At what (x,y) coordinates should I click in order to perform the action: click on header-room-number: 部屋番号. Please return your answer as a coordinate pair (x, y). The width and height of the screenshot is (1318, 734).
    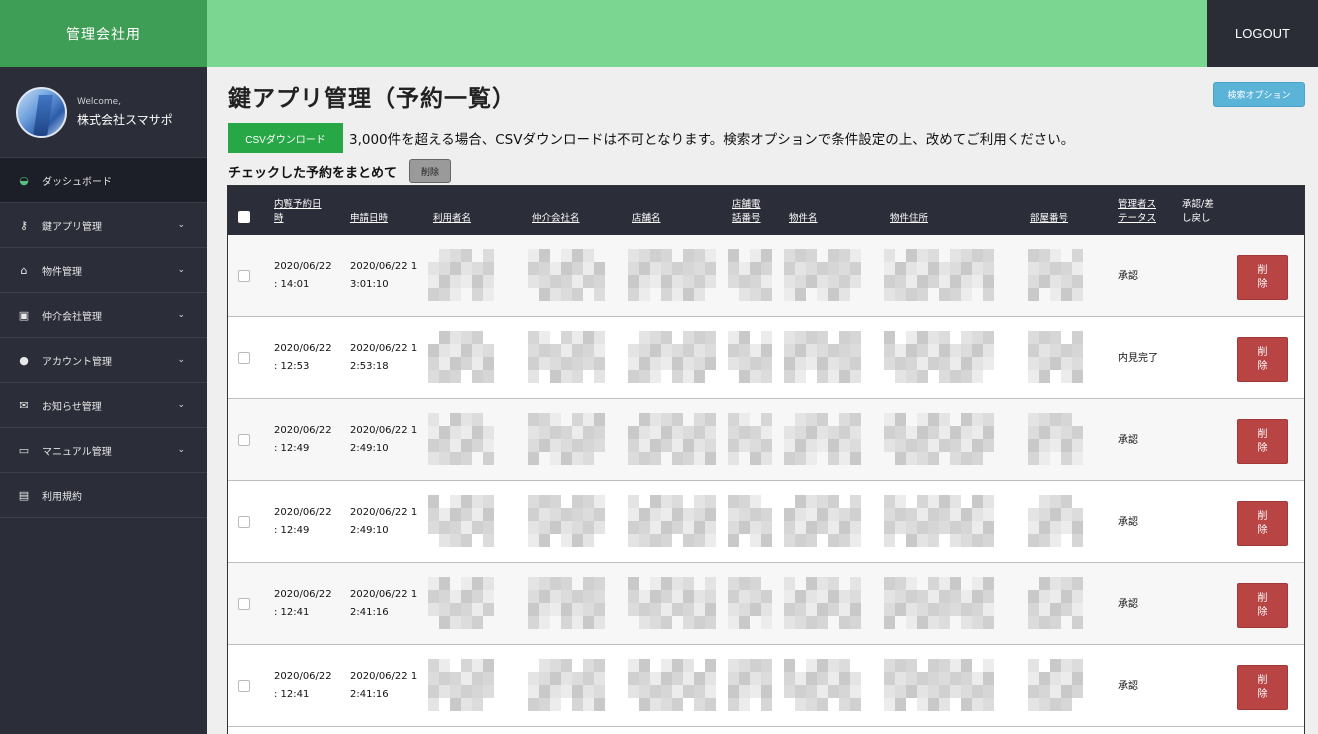
    Looking at the image, I should click on (1049, 219).